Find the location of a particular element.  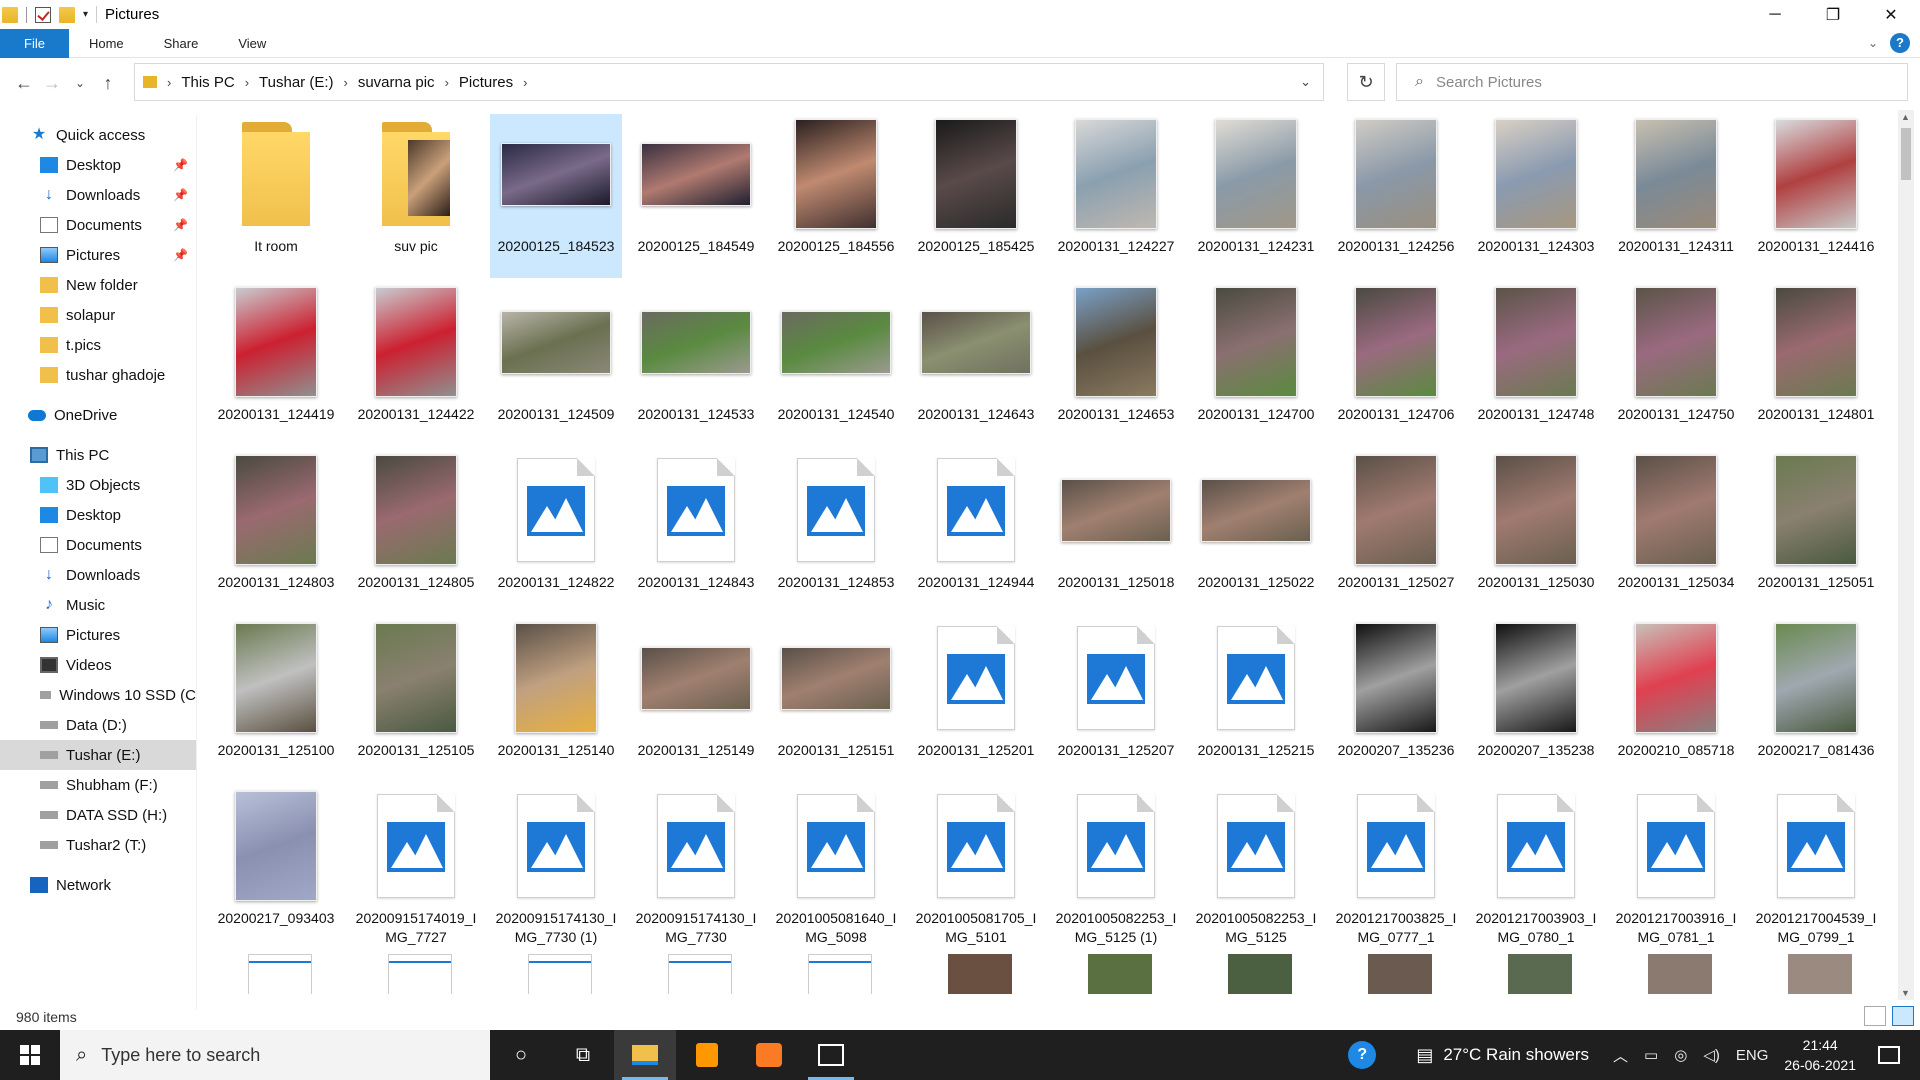

file-item: 20200131_125151 is located at coordinates (836, 700).